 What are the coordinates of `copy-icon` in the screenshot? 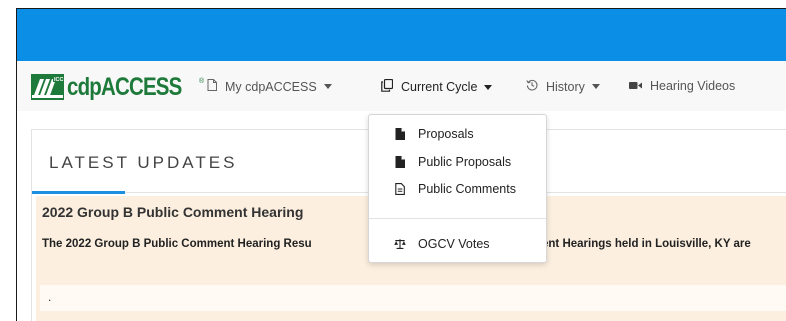 It's located at (387, 86).